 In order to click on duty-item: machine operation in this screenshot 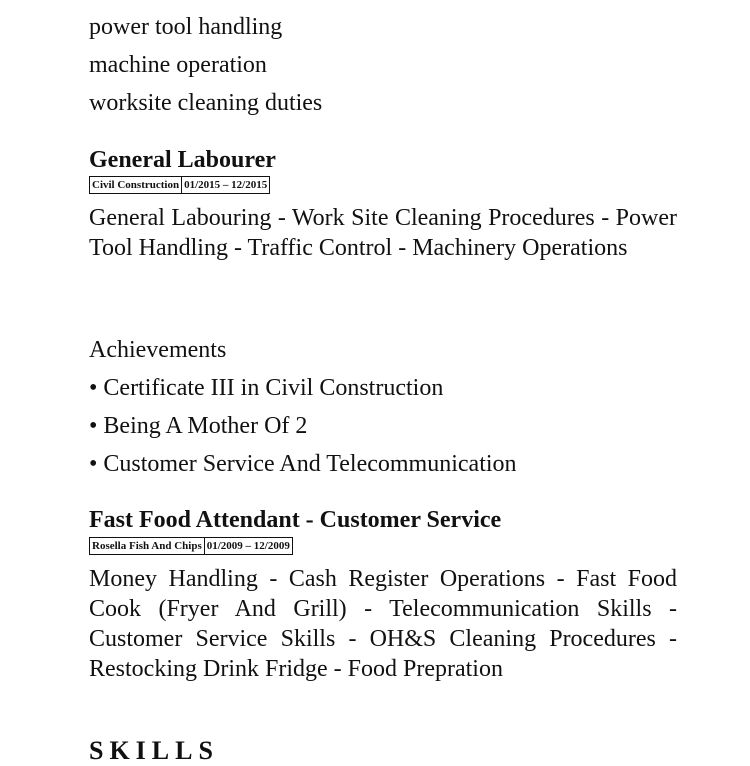, I will do `click(178, 65)`.